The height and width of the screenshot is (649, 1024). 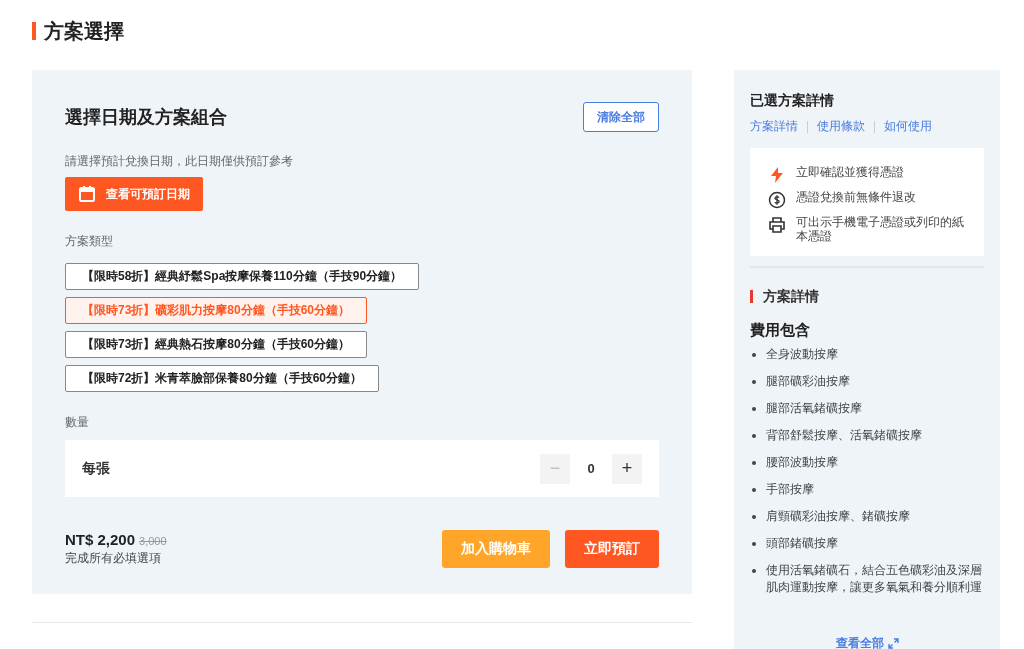 I want to click on quantity-label: 數量, so click(x=77, y=422).